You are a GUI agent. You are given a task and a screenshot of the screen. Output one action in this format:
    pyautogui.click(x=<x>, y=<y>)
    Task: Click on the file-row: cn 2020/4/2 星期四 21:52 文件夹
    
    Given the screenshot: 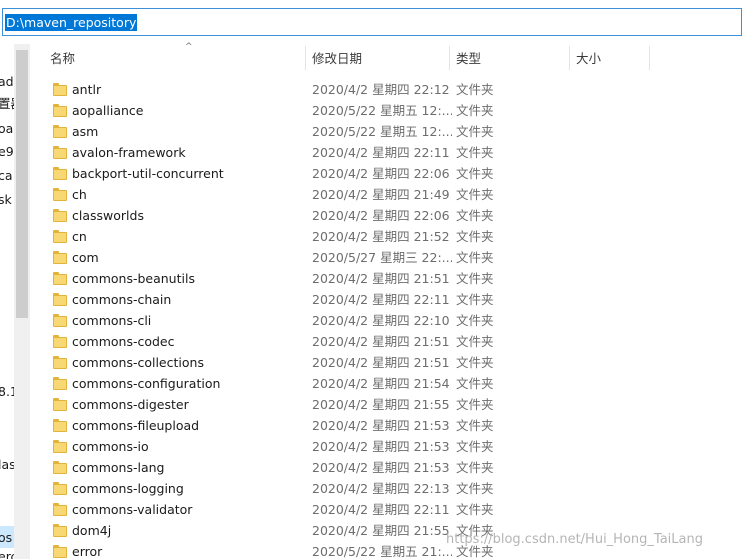 What is the action you would take?
    pyautogui.click(x=386, y=236)
    